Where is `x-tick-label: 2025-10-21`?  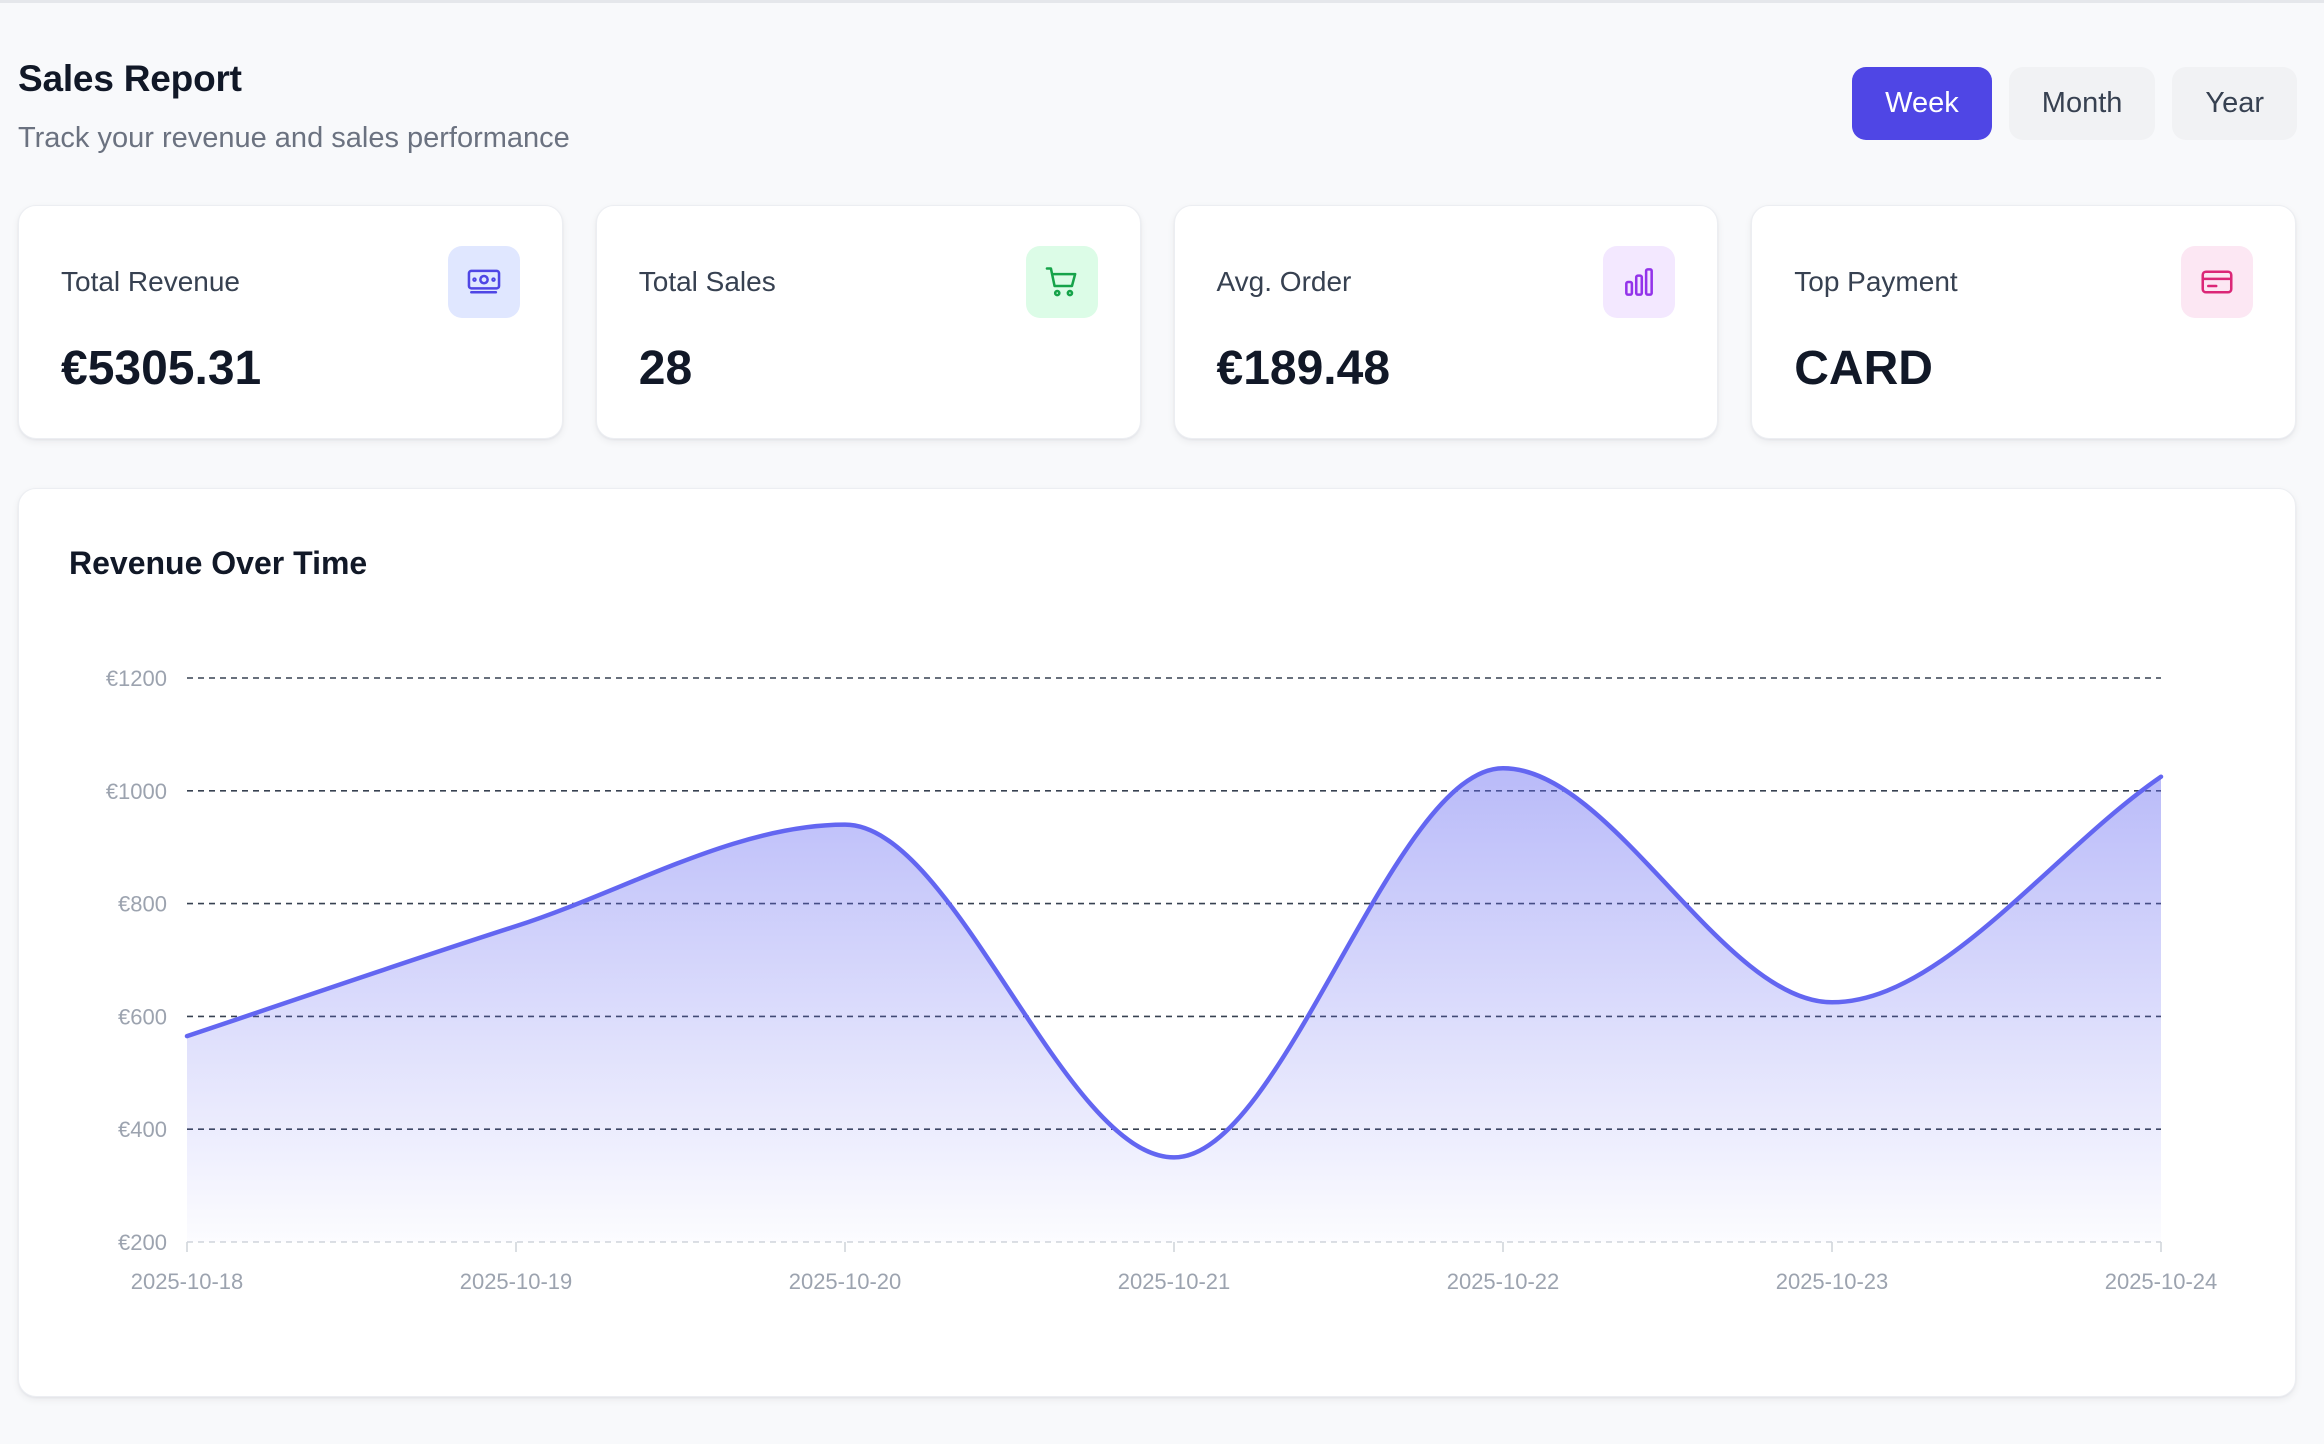 x-tick-label: 2025-10-21 is located at coordinates (1174, 1281).